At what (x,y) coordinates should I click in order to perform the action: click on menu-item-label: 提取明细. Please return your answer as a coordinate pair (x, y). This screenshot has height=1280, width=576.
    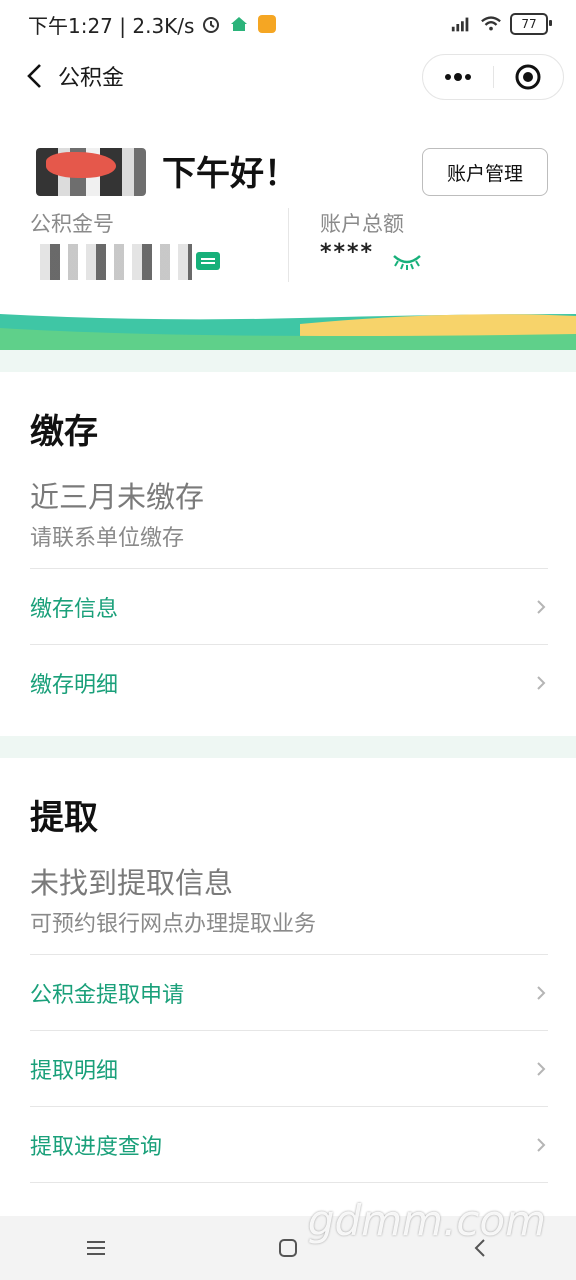
    Looking at the image, I should click on (74, 1071).